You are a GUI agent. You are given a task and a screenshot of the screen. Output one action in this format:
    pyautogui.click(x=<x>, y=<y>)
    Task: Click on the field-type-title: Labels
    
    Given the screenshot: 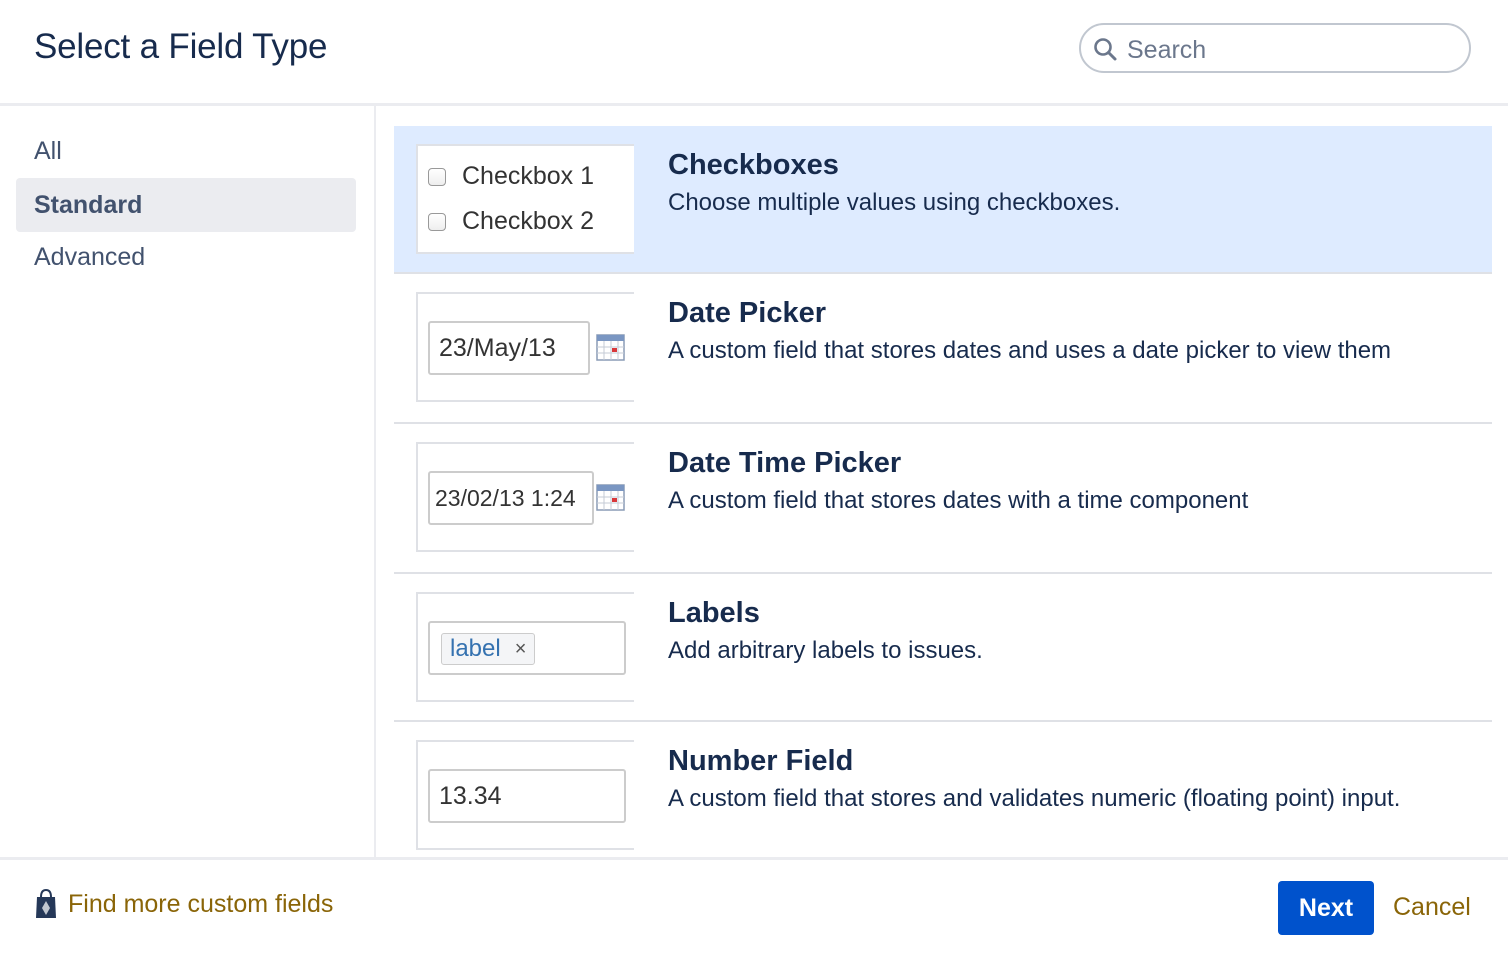 What is the action you would take?
    pyautogui.click(x=714, y=613)
    